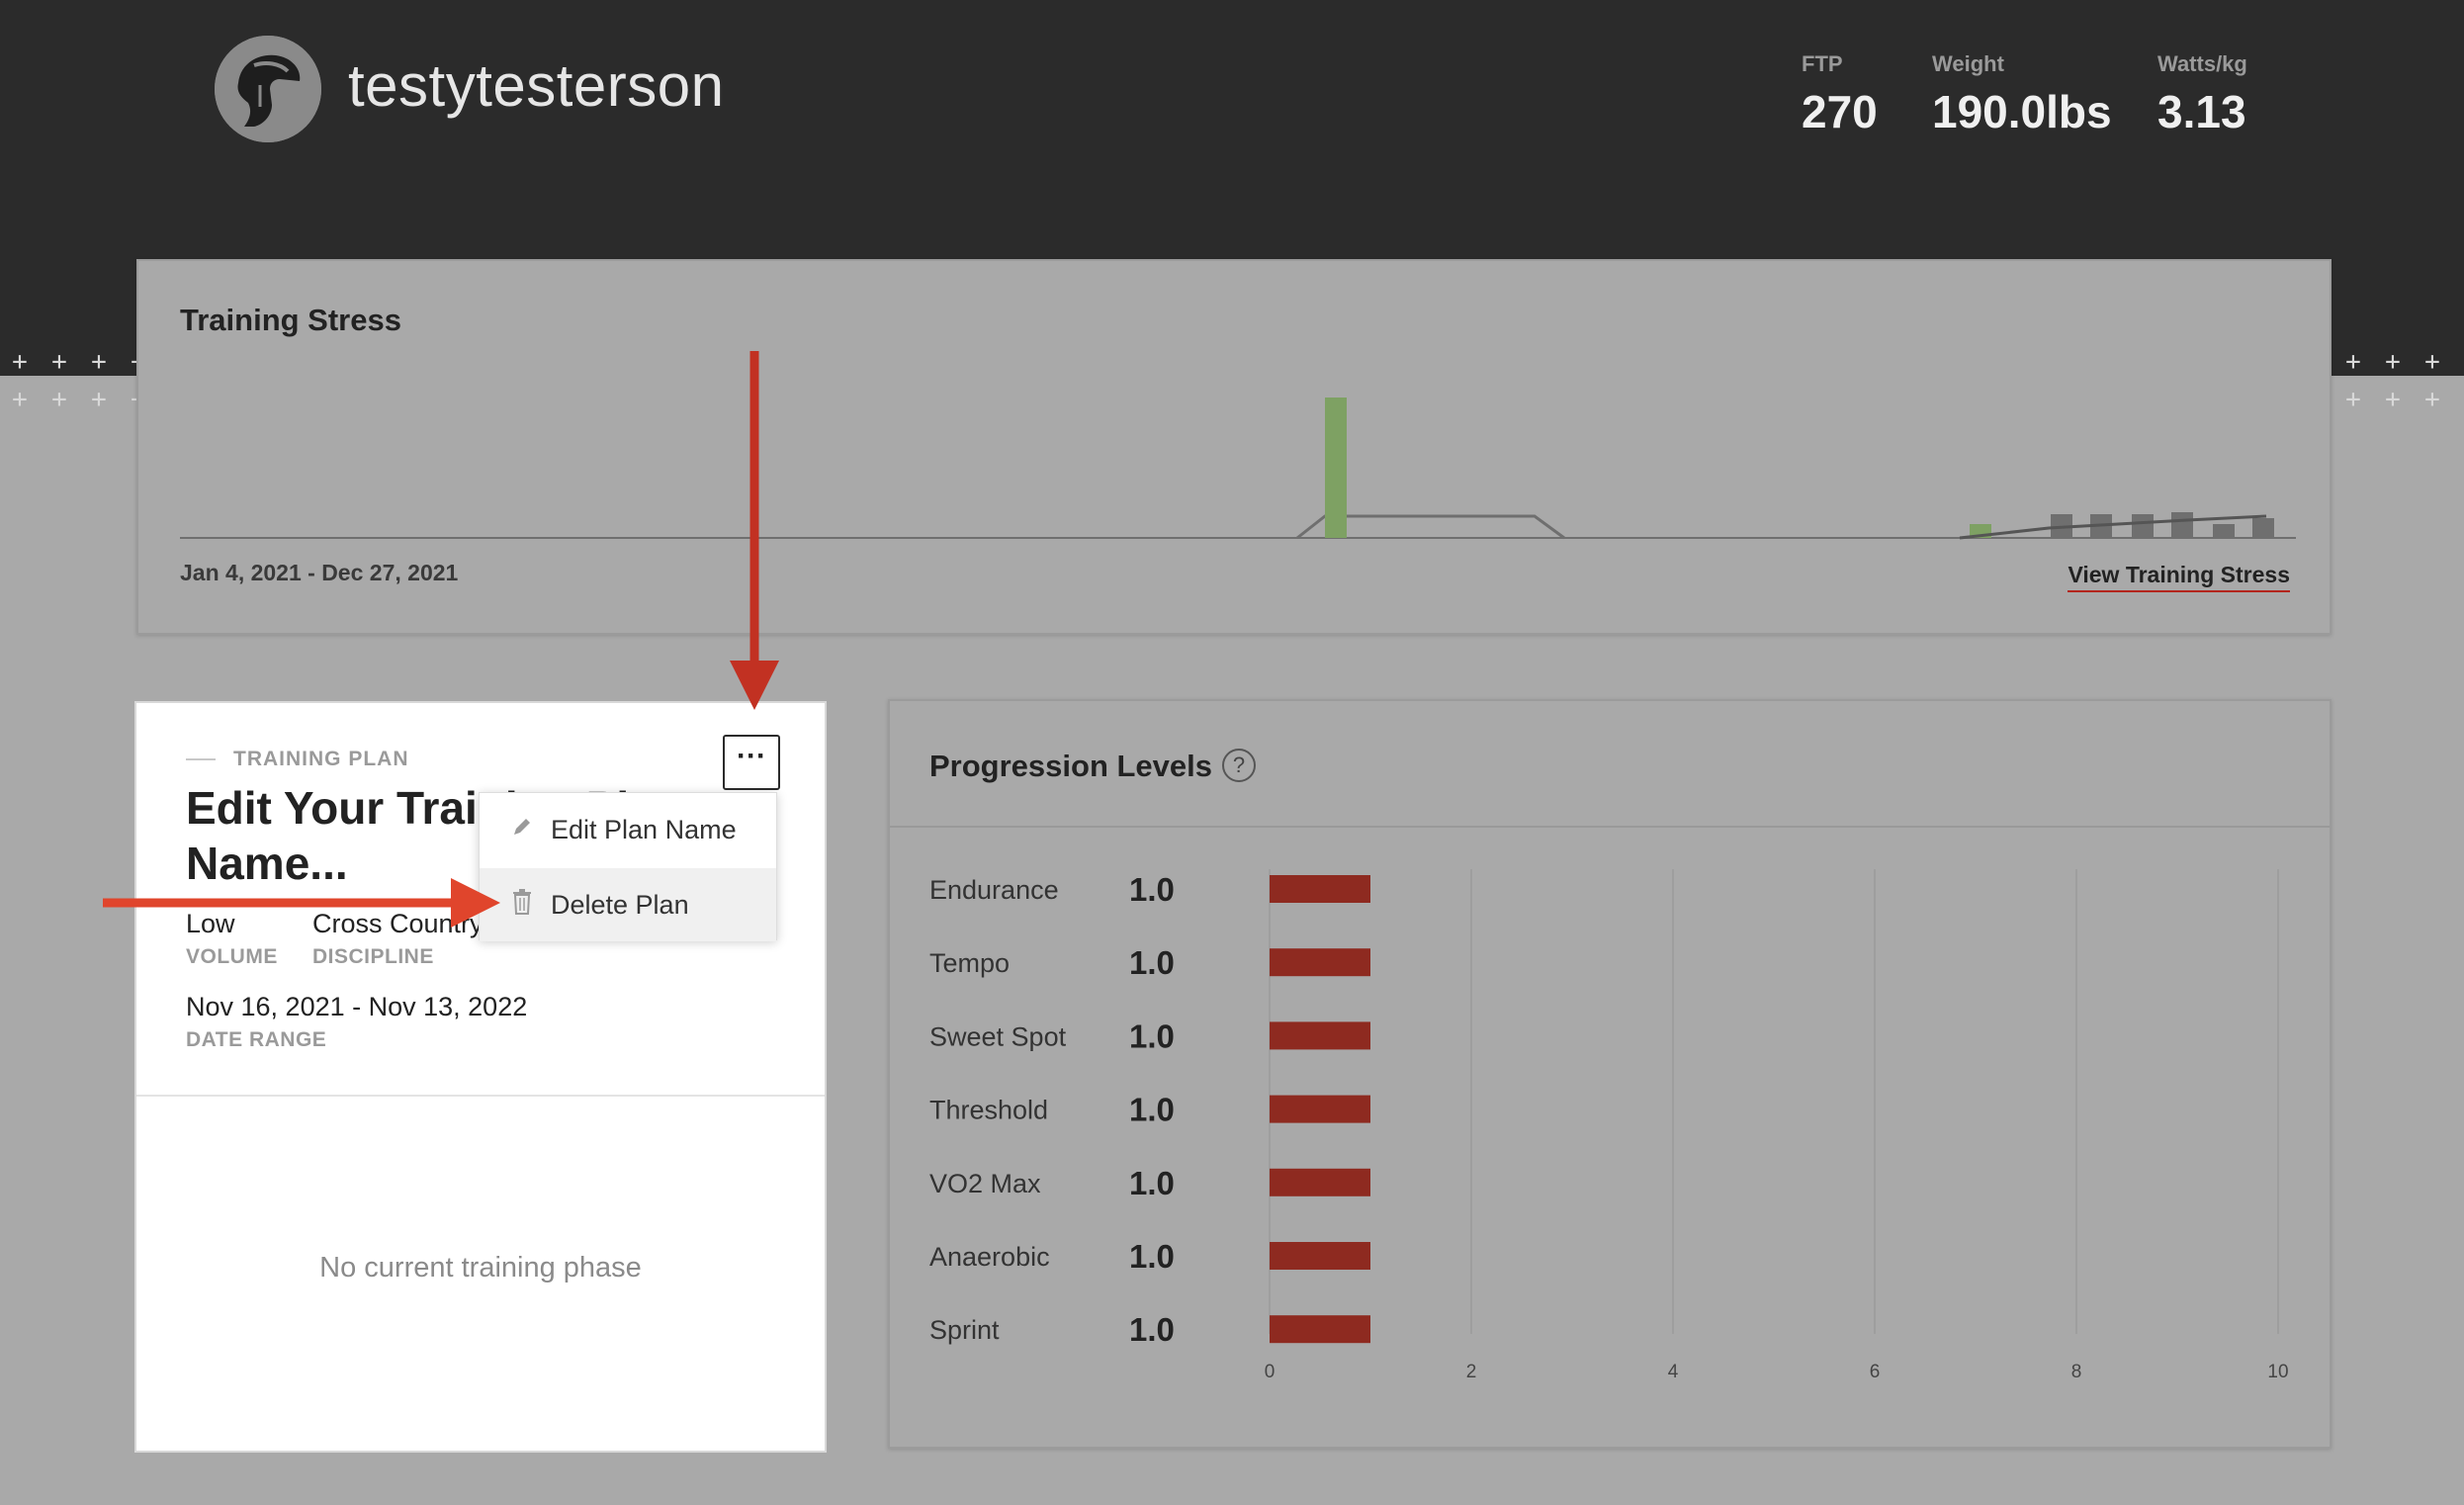 This screenshot has height=1505, width=2464. I want to click on helmet-rider-icon, so click(268, 89).